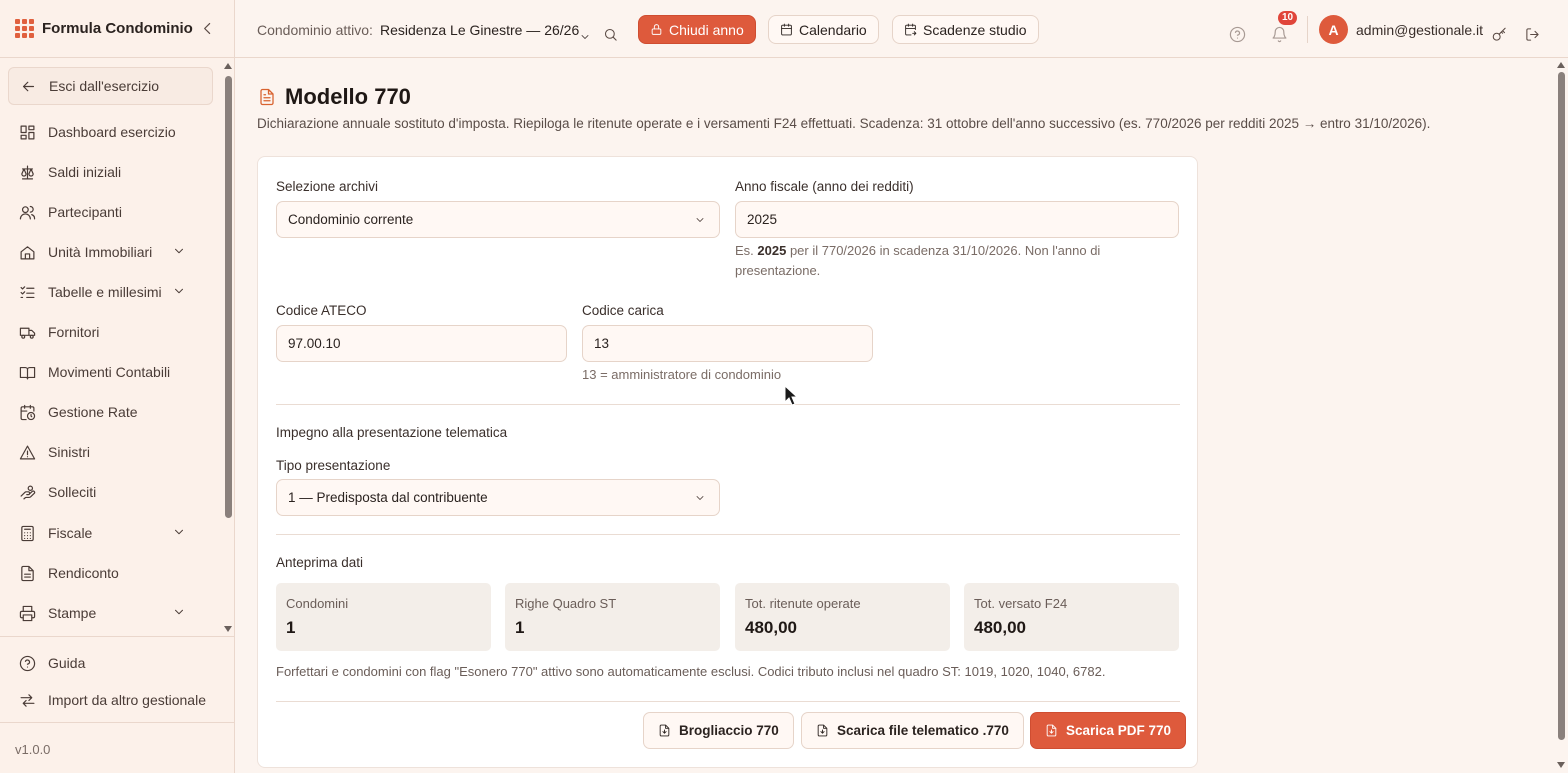  I want to click on mouse-cursor-icon, so click(791, 395).